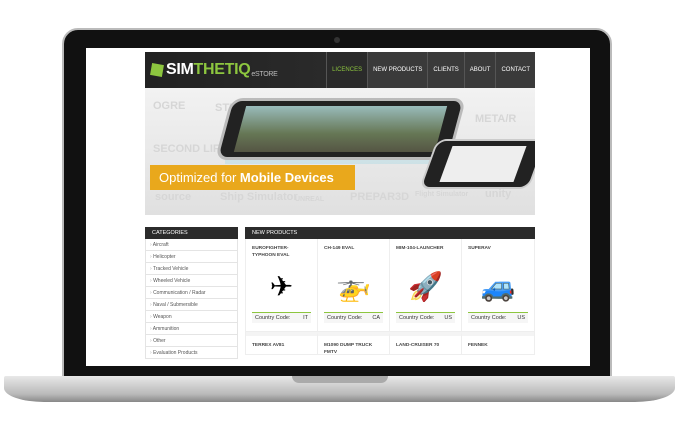 The image size is (679, 442). What do you see at coordinates (268, 345) in the screenshot?
I see `product-name: TERREX AV81` at bounding box center [268, 345].